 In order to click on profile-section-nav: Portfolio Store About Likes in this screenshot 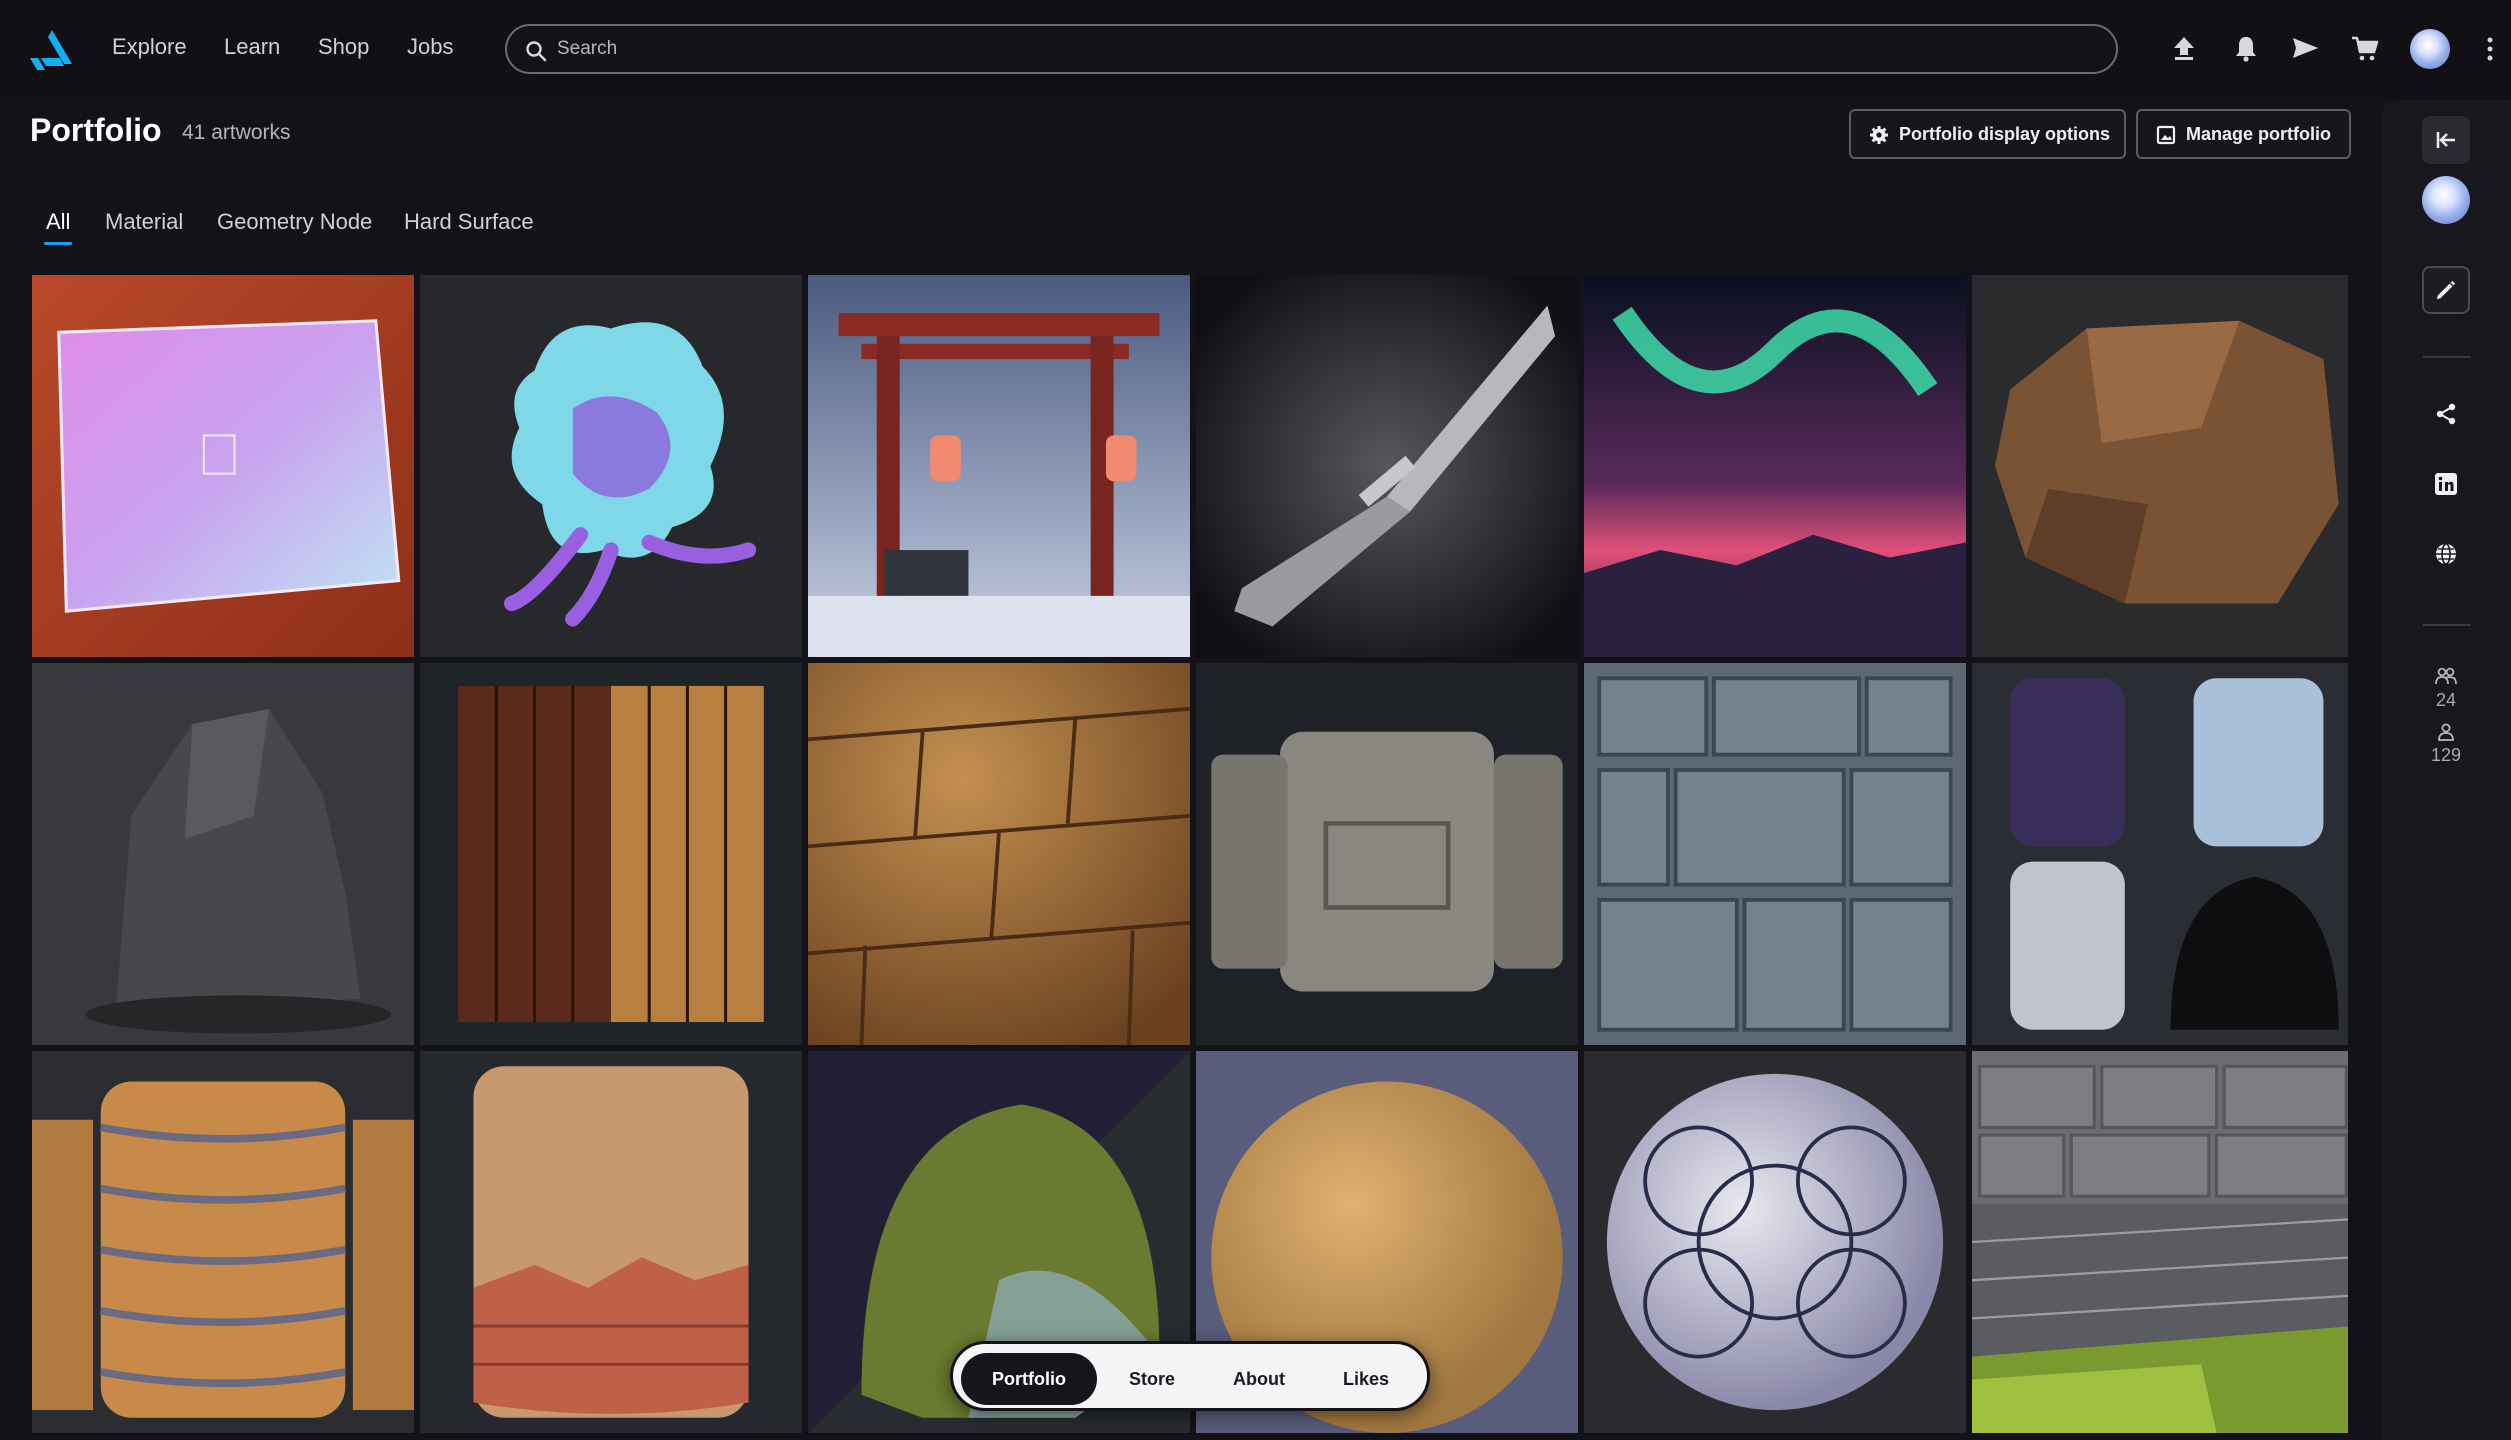, I will do `click(1190, 1376)`.